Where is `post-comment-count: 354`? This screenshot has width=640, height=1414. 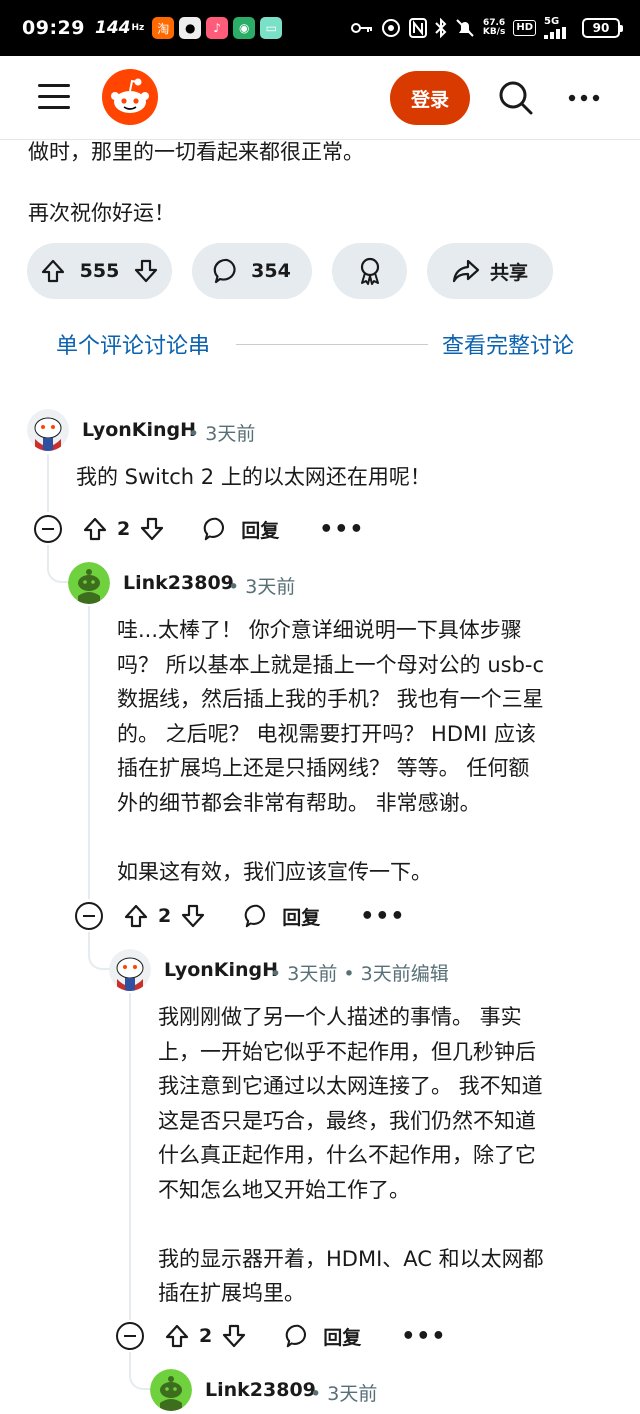
post-comment-count: 354 is located at coordinates (271, 271).